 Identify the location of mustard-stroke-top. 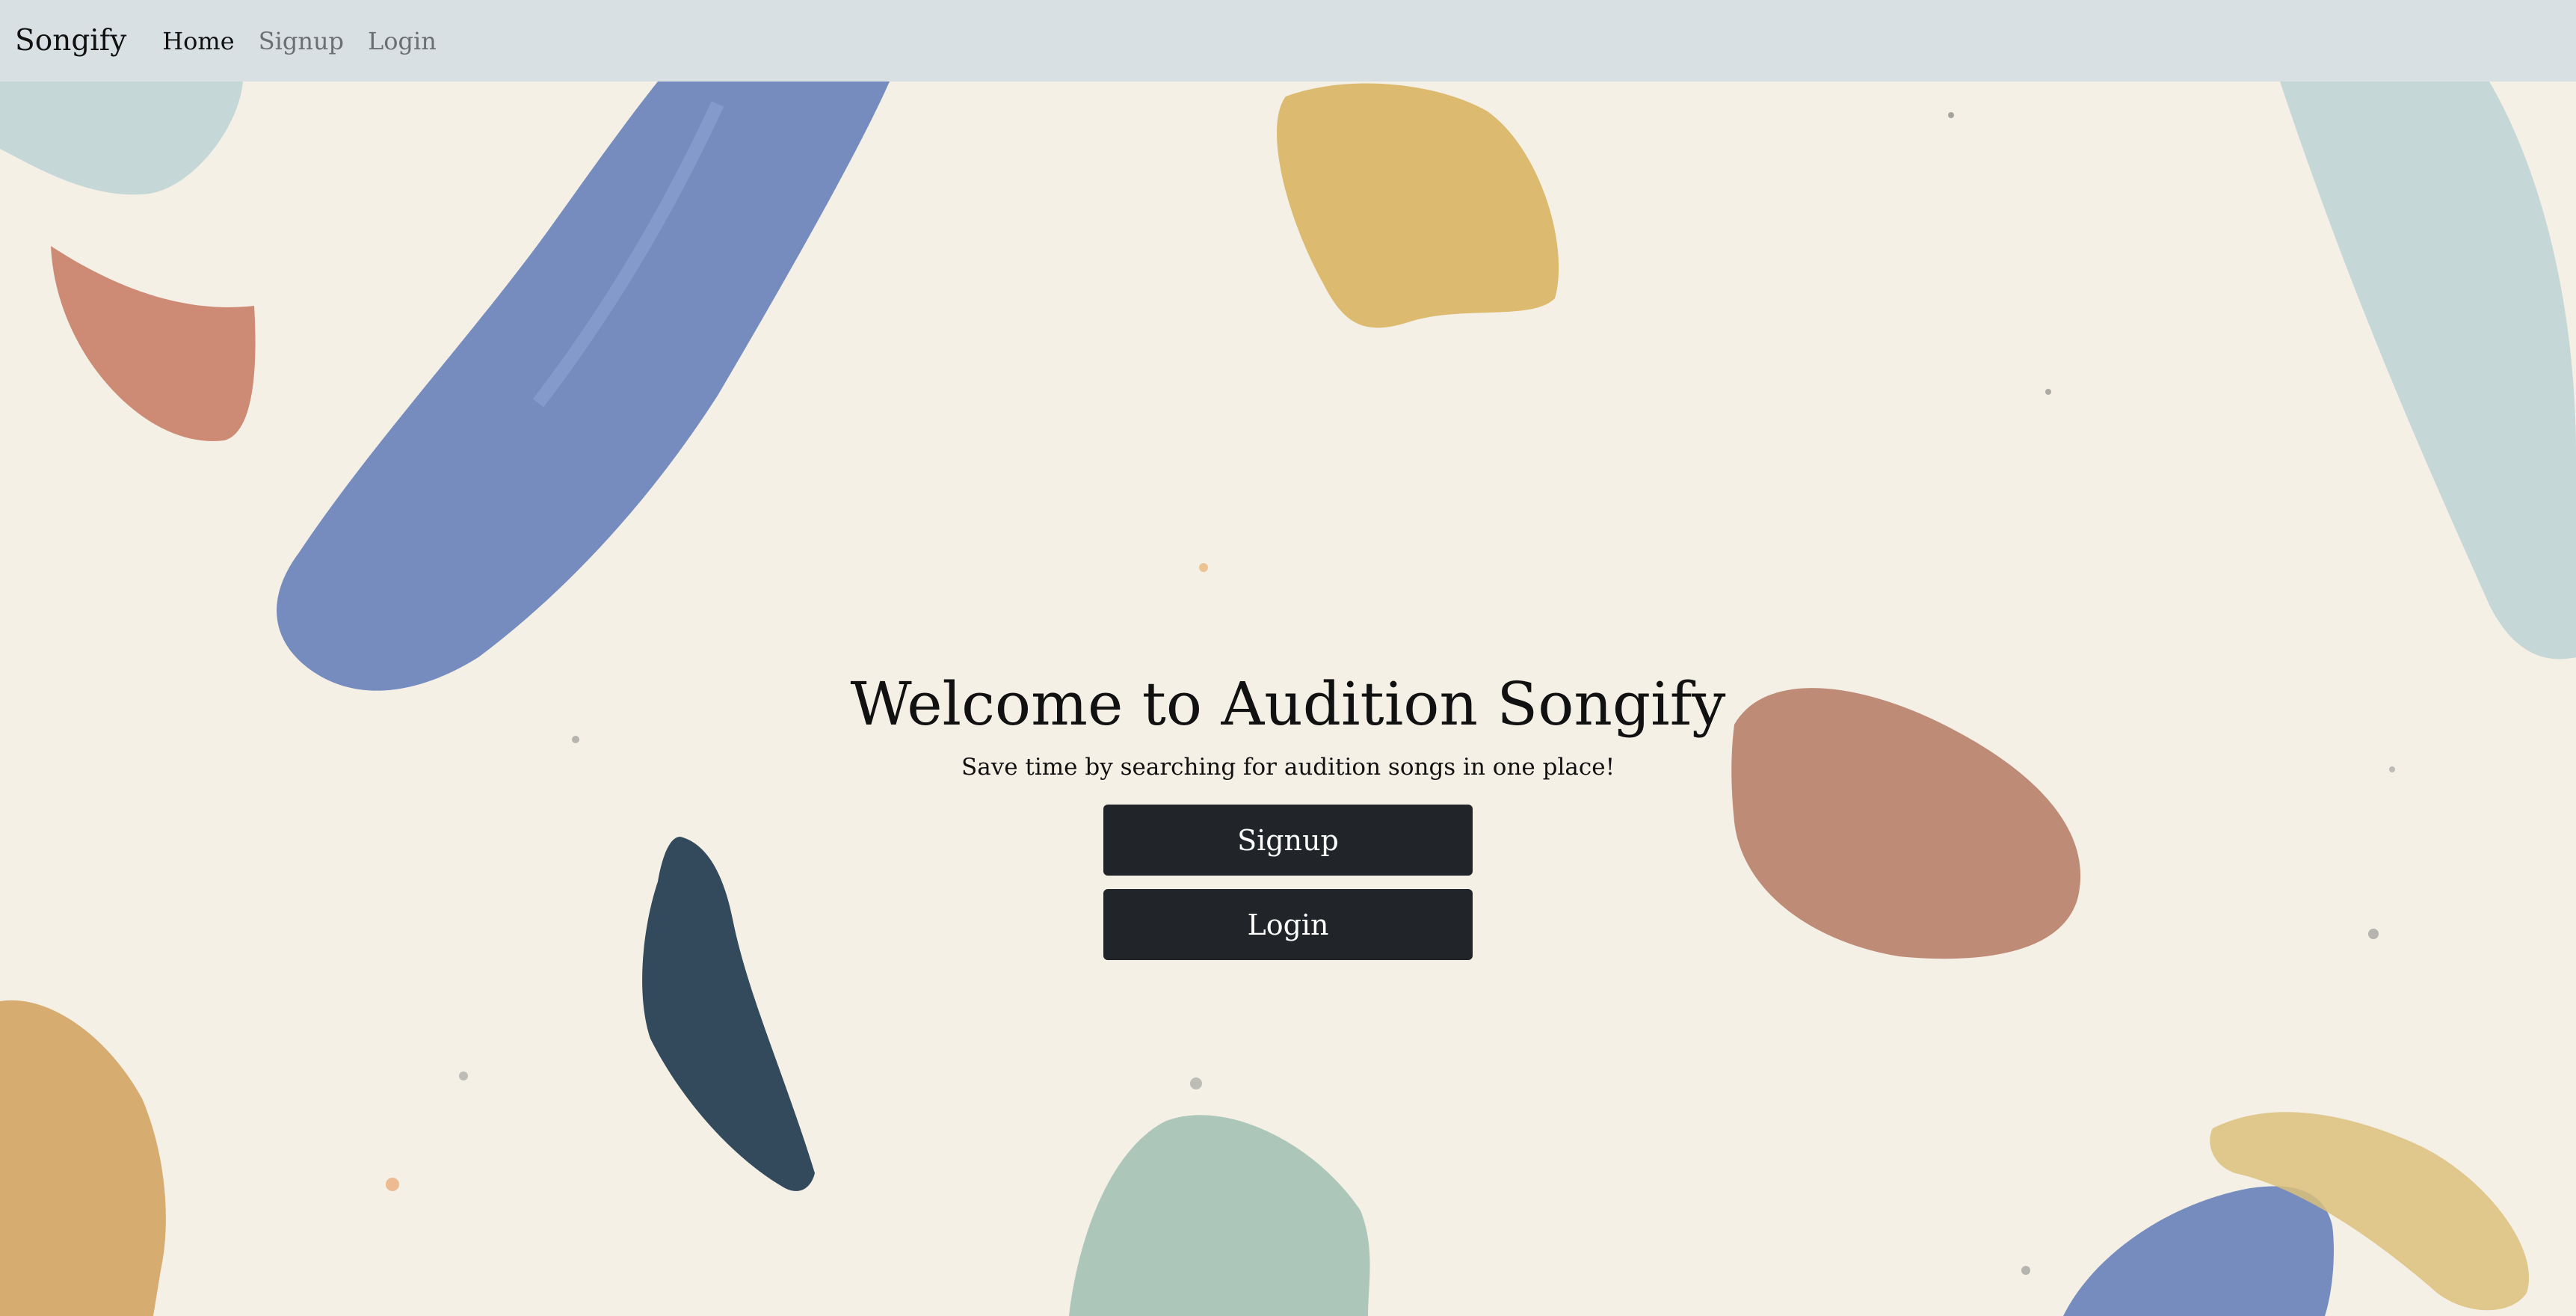
(1418, 205).